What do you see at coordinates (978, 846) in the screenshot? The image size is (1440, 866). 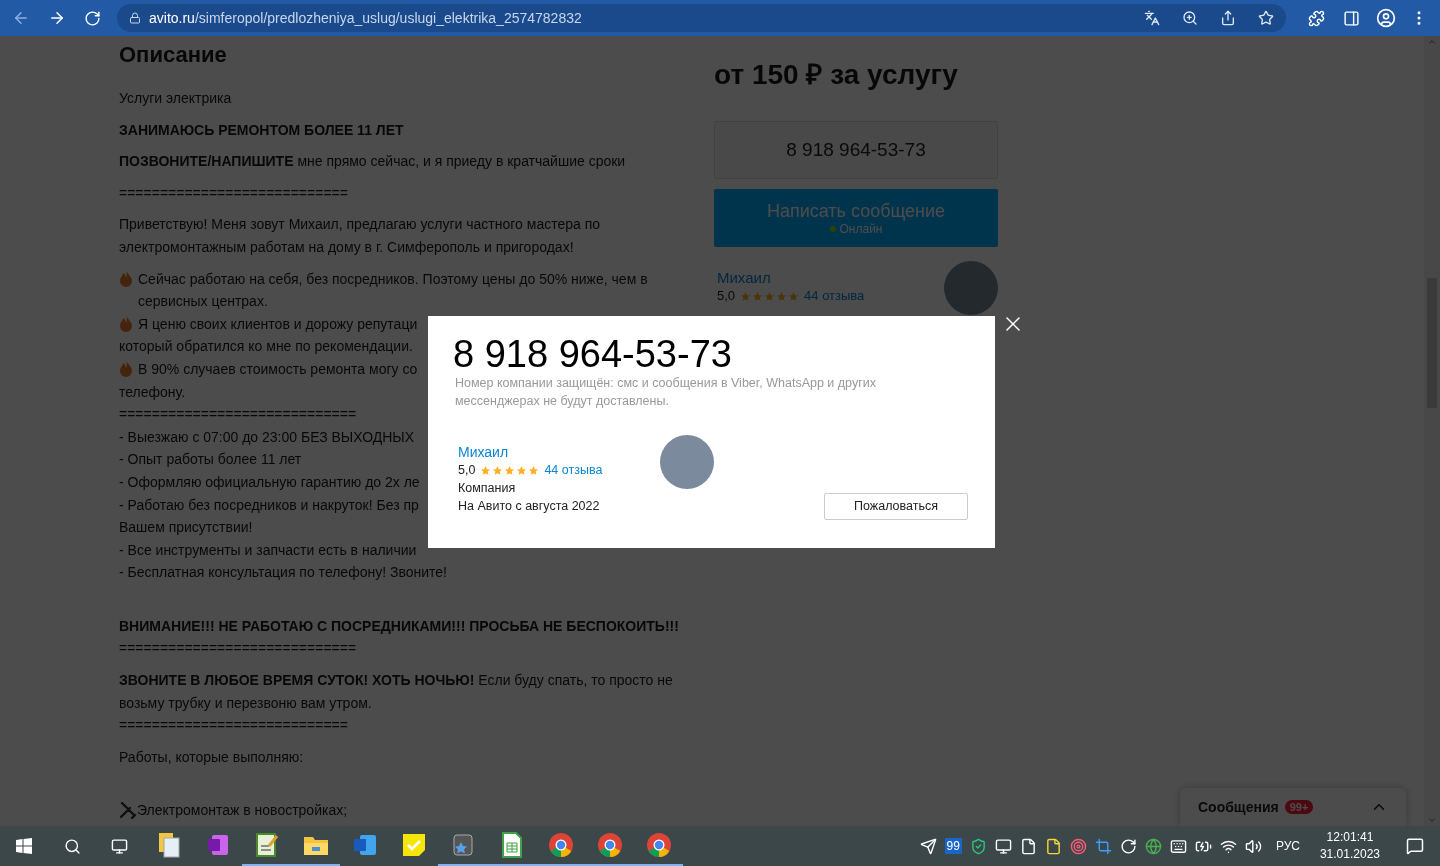 I see `shield-icon` at bounding box center [978, 846].